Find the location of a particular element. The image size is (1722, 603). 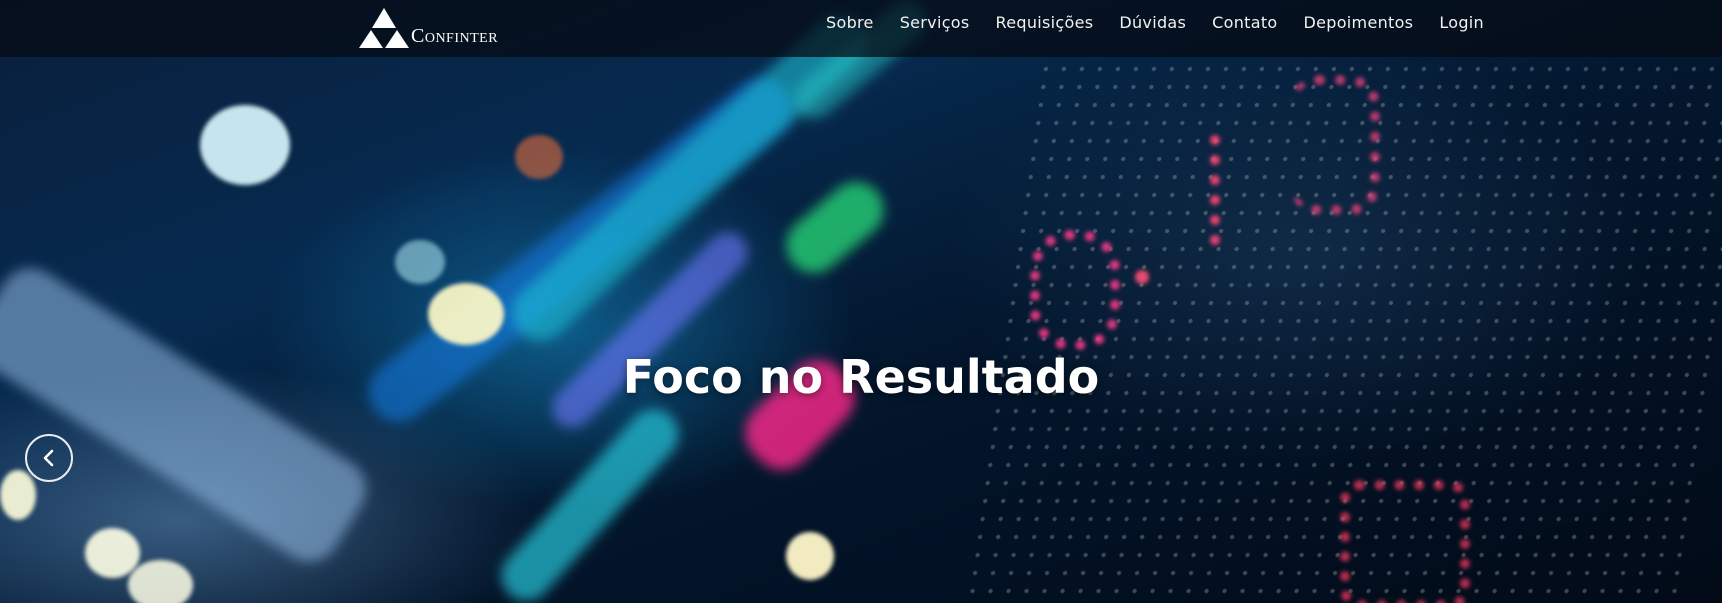

nav-link-login: Login is located at coordinates (1461, 22).